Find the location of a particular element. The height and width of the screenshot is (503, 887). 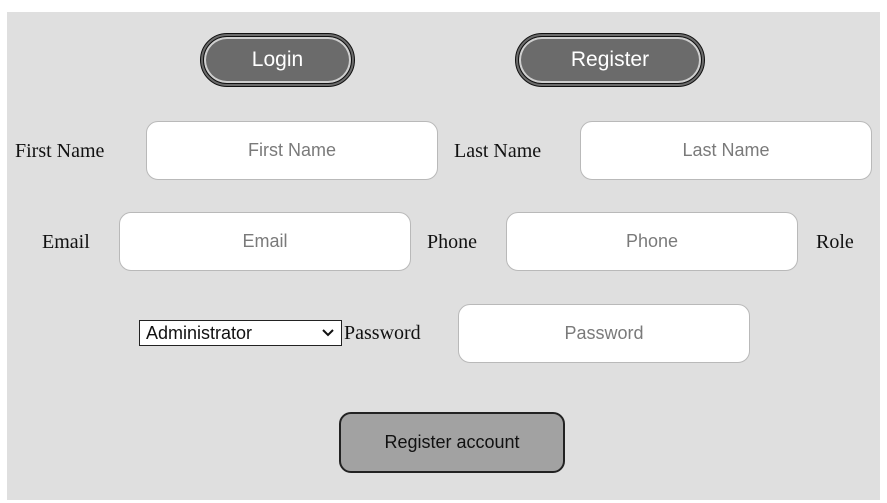

role-label: Role is located at coordinates (835, 242).